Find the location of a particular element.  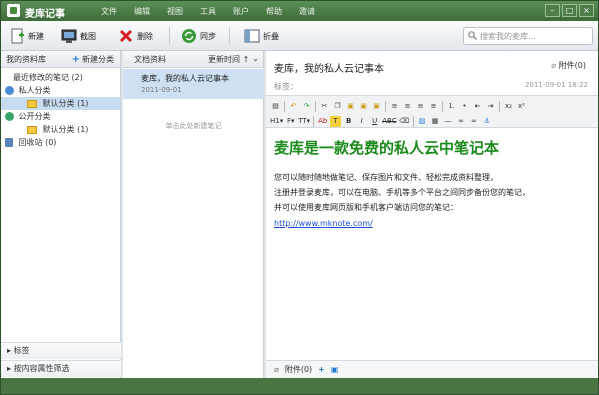

collapse-icon is located at coordinates (252, 36).